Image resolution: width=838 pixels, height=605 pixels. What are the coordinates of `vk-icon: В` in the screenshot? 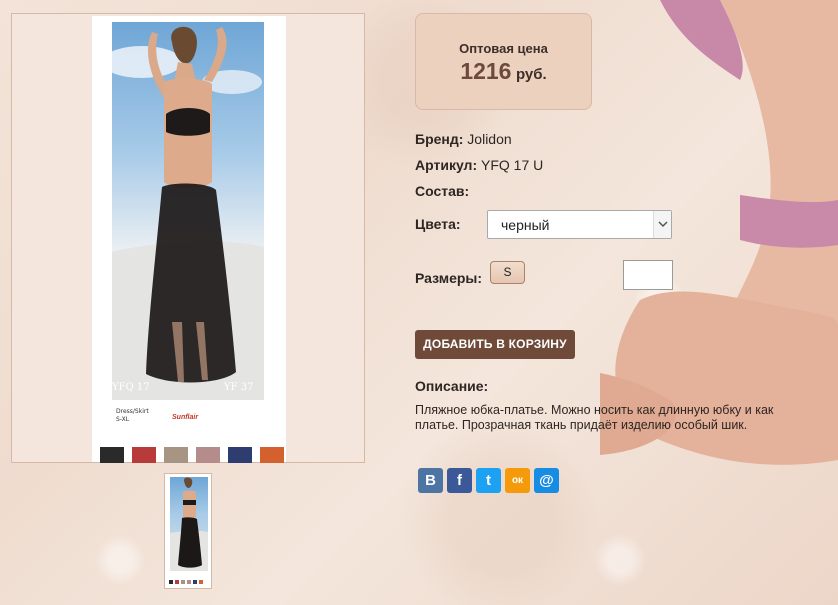 It's located at (430, 480).